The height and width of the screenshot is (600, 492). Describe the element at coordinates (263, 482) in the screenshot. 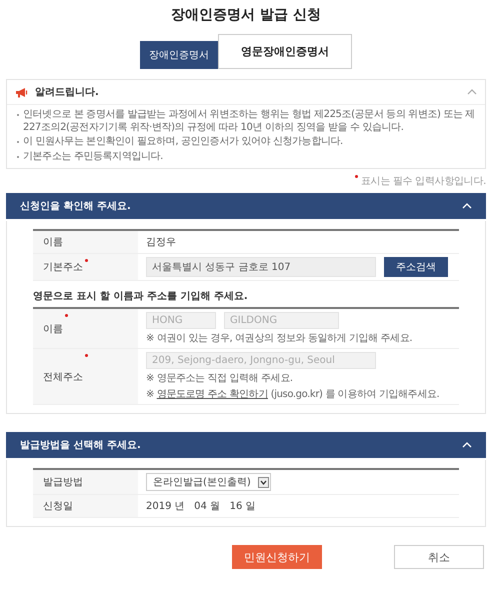

I see `dropdown-icon` at that location.